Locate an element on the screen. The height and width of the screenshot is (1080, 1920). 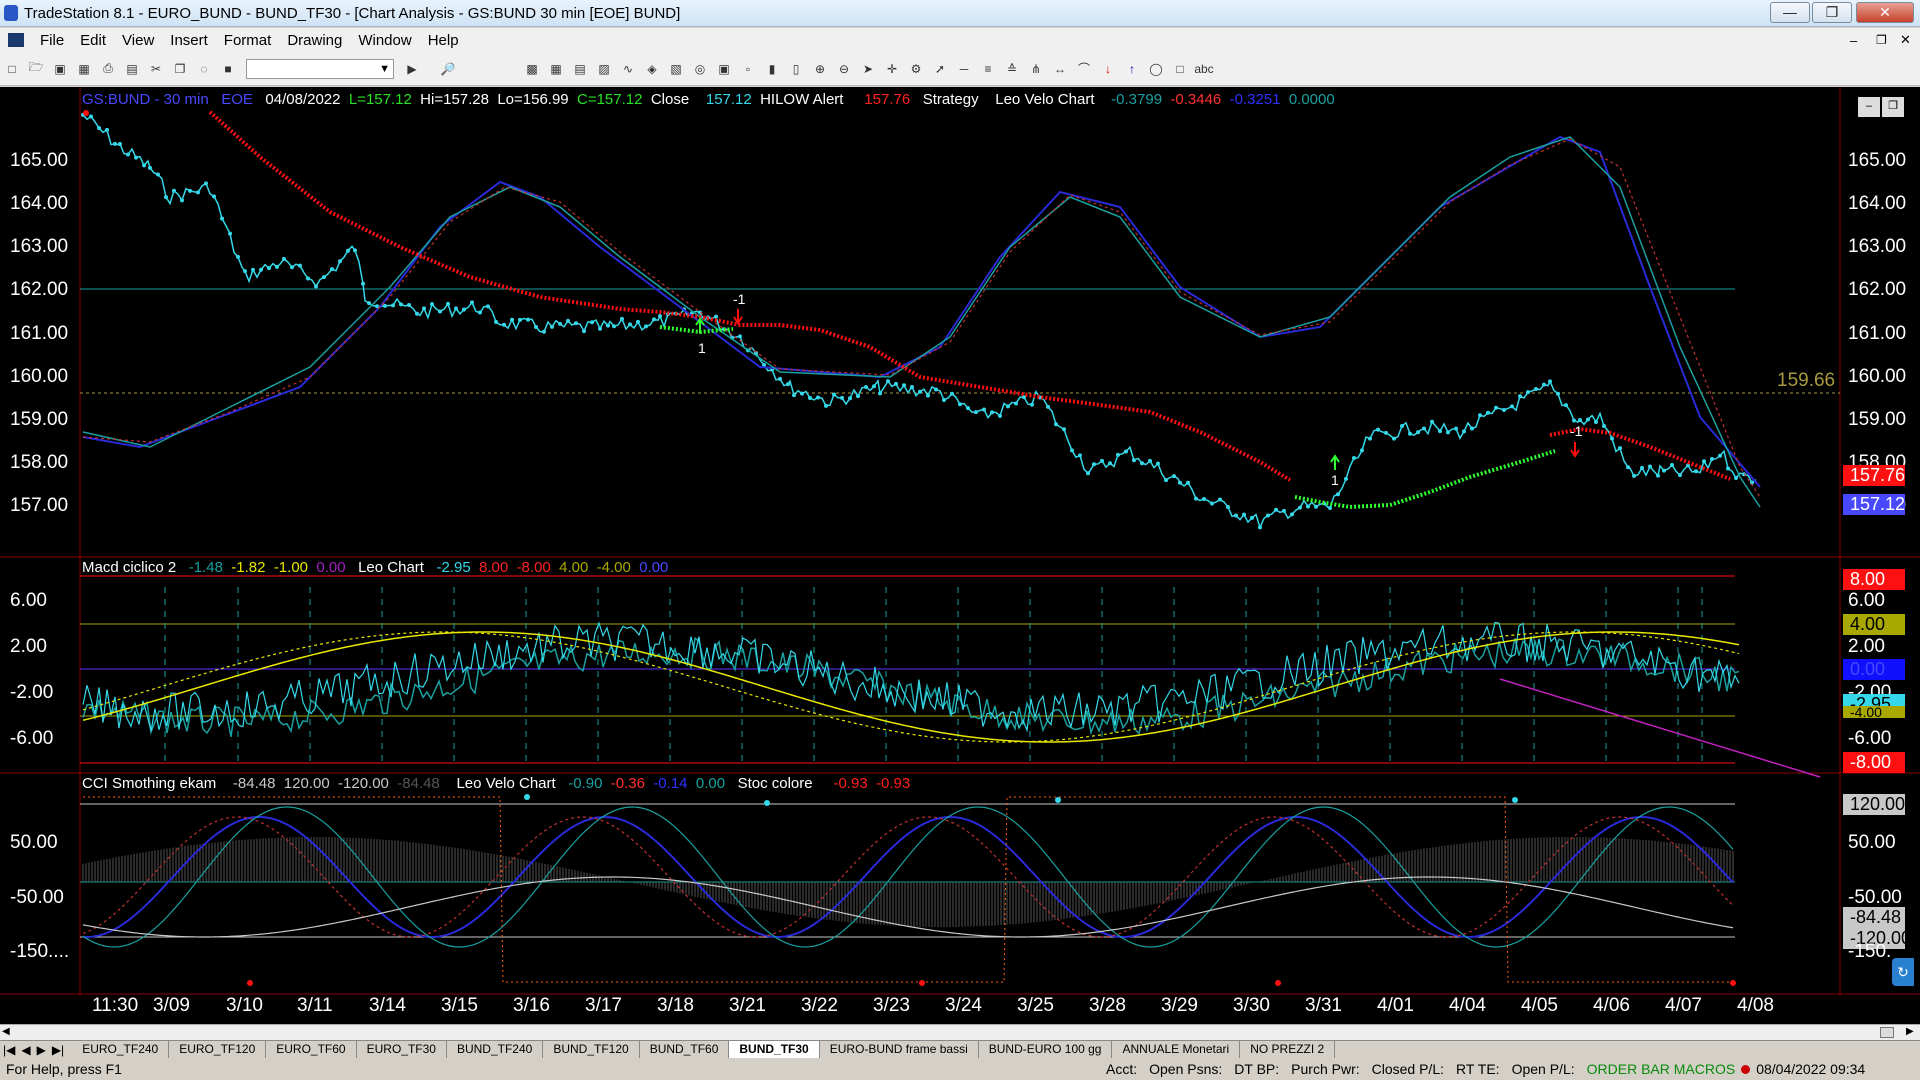
news-icon: ▣ is located at coordinates (724, 69).